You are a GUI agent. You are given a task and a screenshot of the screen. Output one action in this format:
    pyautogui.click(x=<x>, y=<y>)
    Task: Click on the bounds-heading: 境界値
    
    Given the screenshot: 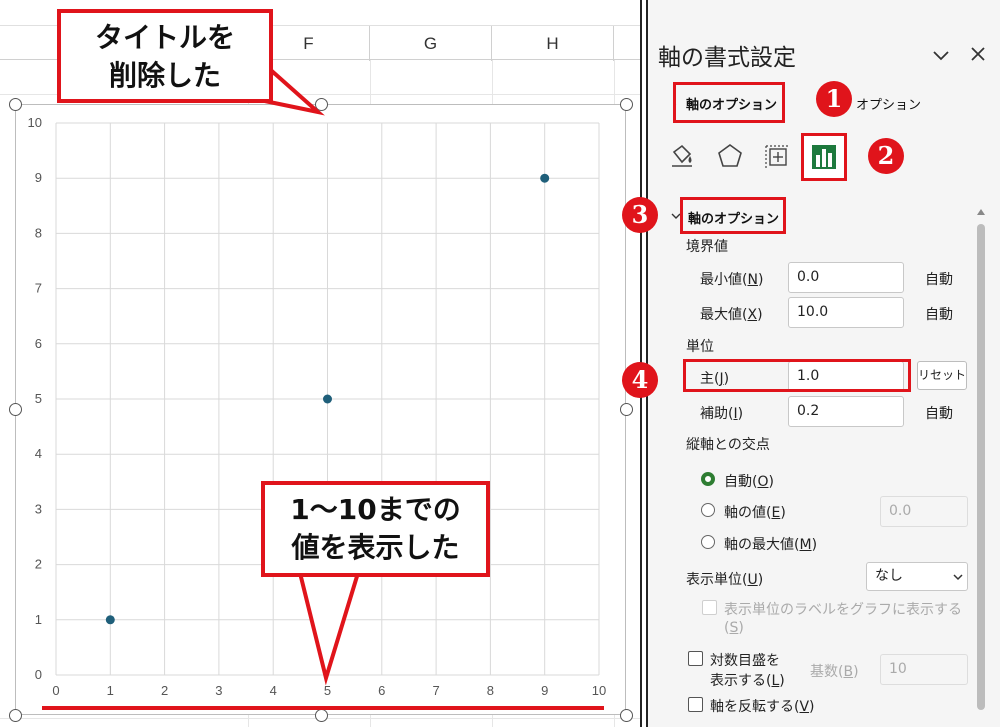 What is the action you would take?
    pyautogui.click(x=707, y=247)
    